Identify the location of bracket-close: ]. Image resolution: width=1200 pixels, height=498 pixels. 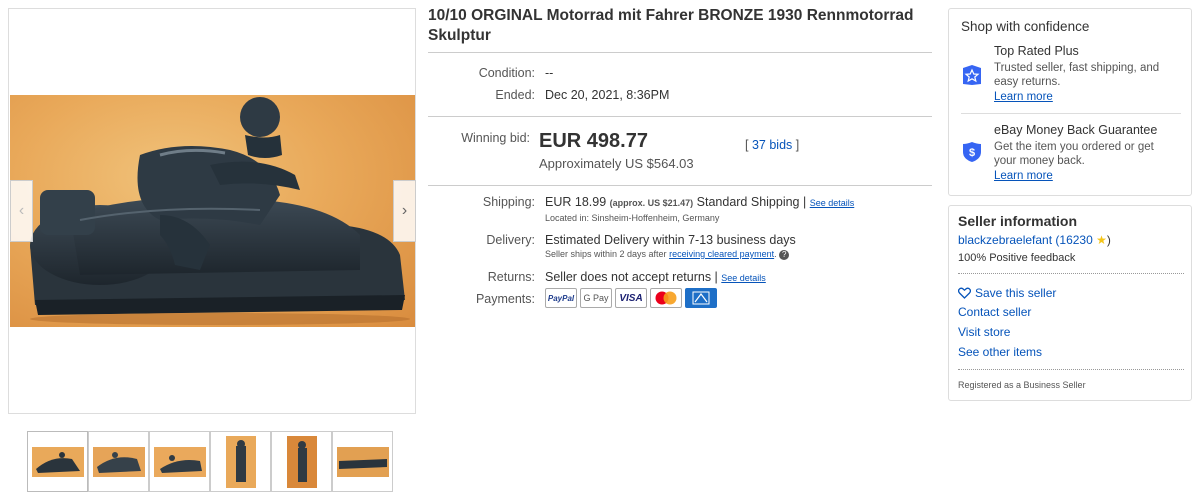
(797, 145).